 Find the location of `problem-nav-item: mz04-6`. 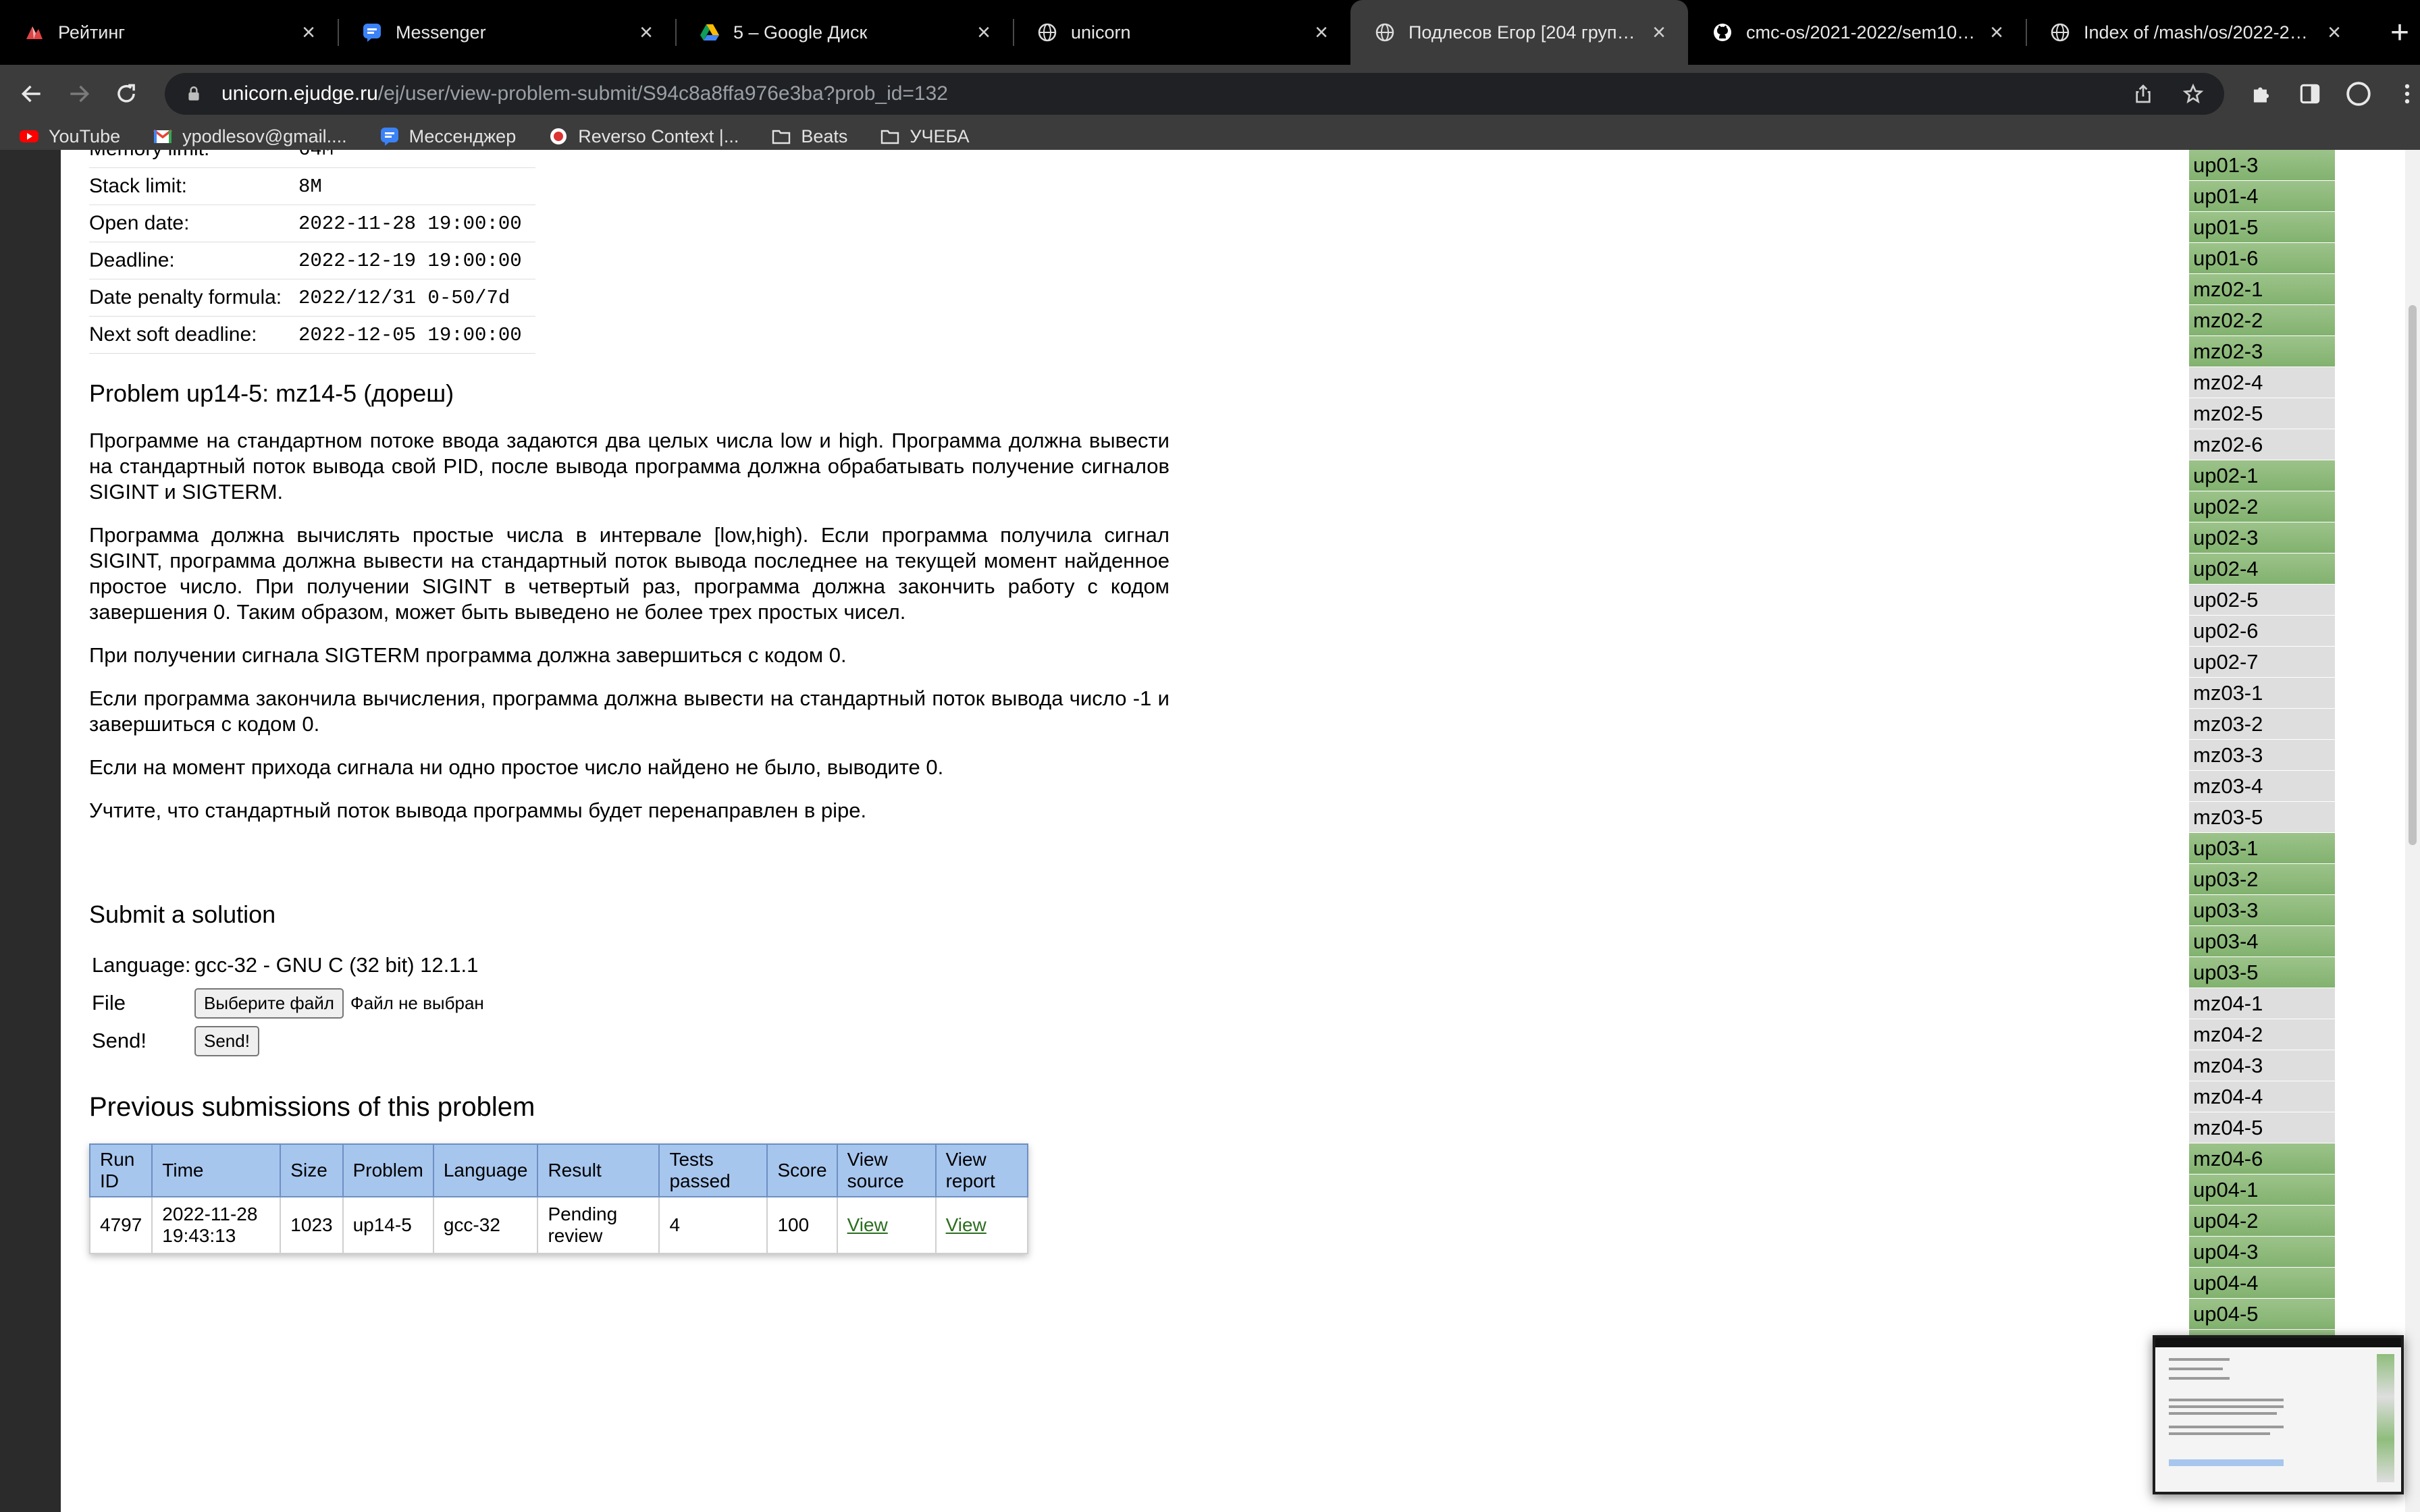

problem-nav-item: mz04-6 is located at coordinates (2262, 1158).